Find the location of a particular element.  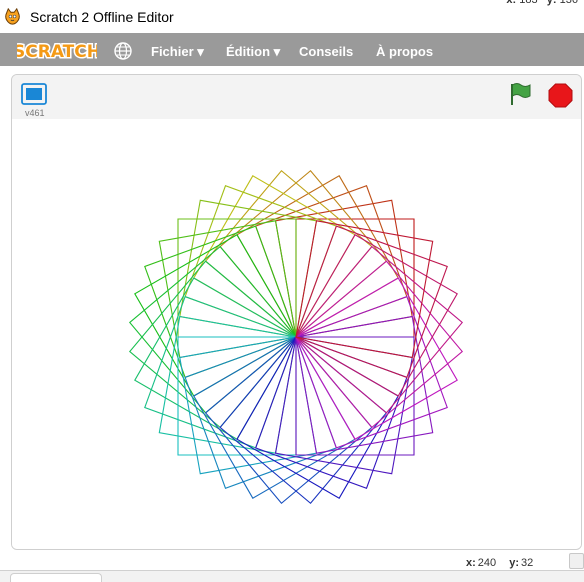

scratch-logo-text: SCRATCH is located at coordinates (57, 52).